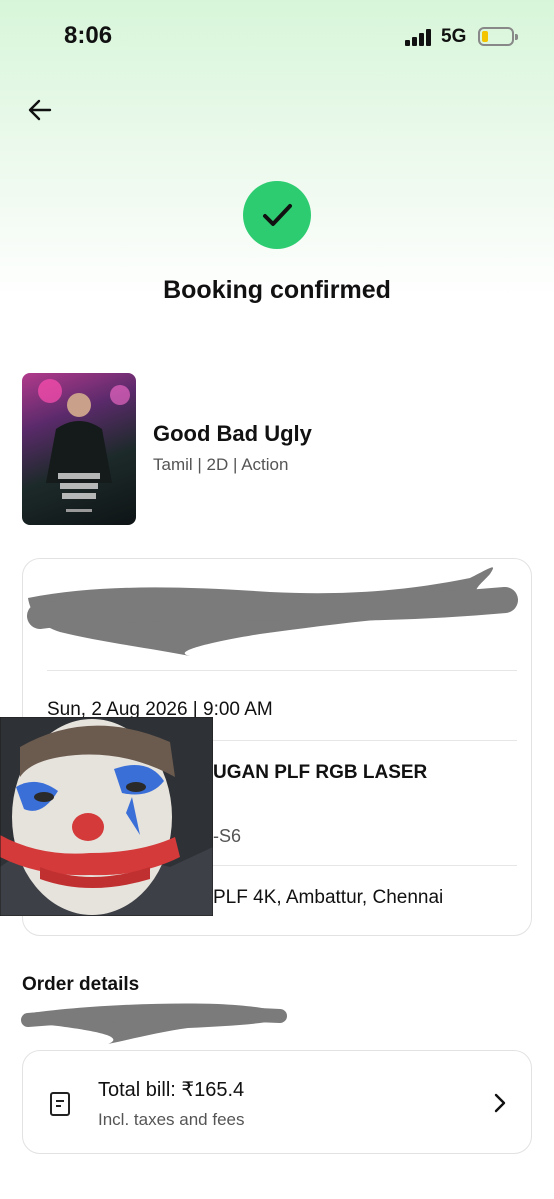  Describe the element at coordinates (500, 1103) in the screenshot. I see `chevron-right-icon` at that location.